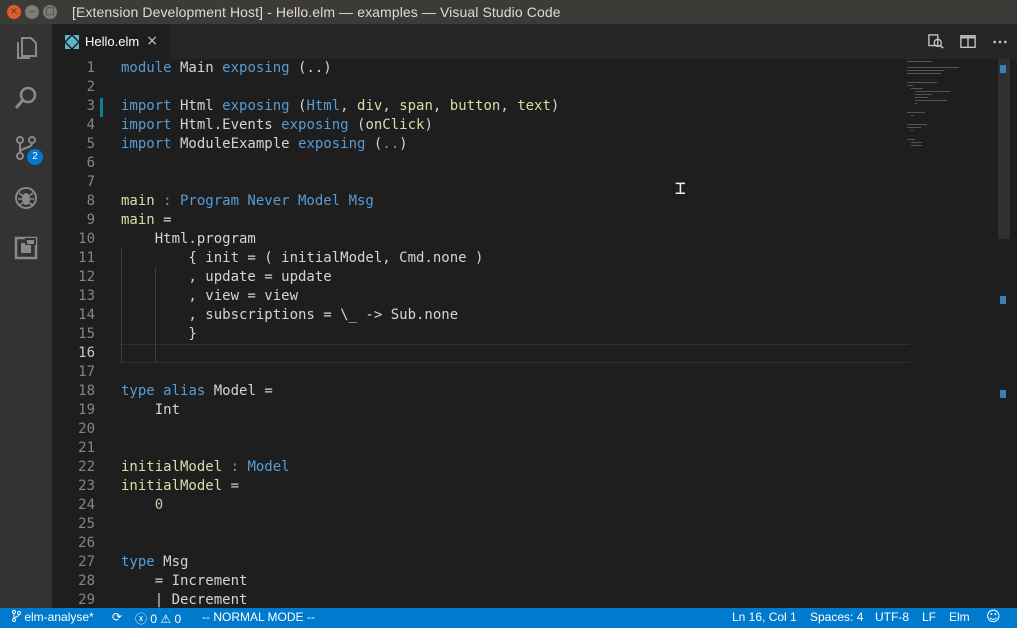 This screenshot has height=628, width=1017. I want to click on line-number: 17, so click(86, 372).